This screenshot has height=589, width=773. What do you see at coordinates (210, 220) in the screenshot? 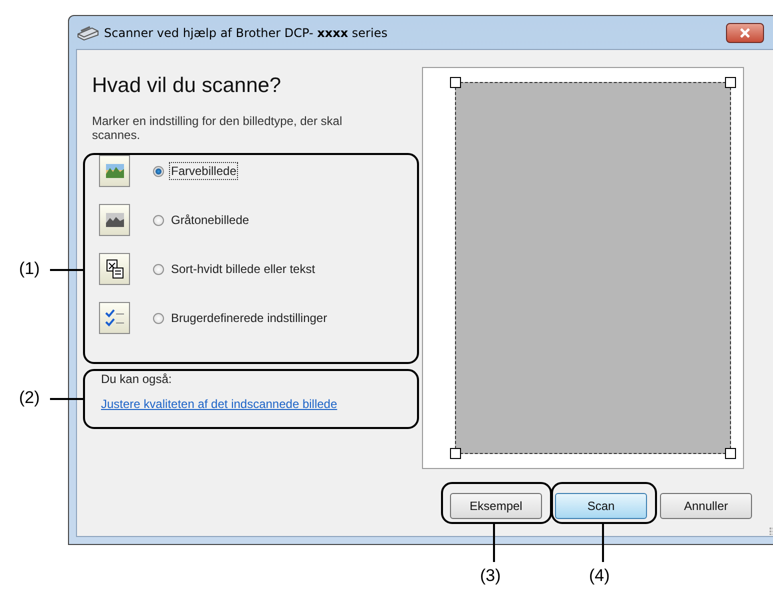
I see `option-label: Gråtonebillede` at bounding box center [210, 220].